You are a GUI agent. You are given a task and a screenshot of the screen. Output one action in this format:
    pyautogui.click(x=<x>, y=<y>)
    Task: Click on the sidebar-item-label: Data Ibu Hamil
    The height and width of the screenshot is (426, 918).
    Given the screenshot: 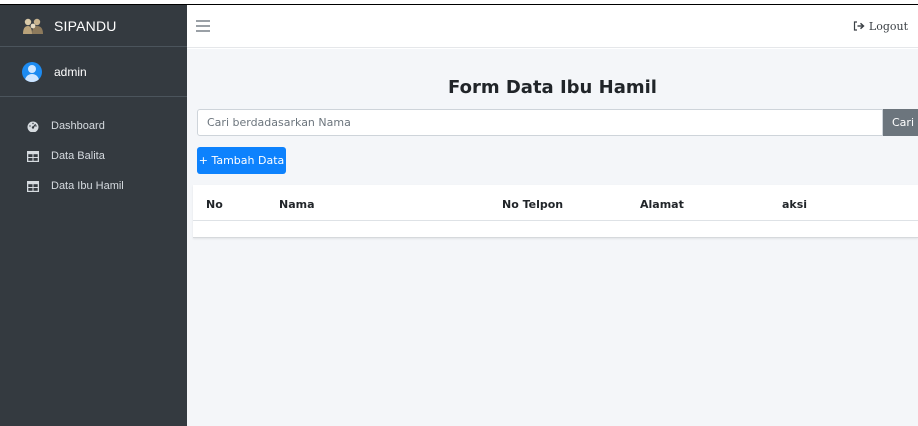 What is the action you would take?
    pyautogui.click(x=87, y=186)
    